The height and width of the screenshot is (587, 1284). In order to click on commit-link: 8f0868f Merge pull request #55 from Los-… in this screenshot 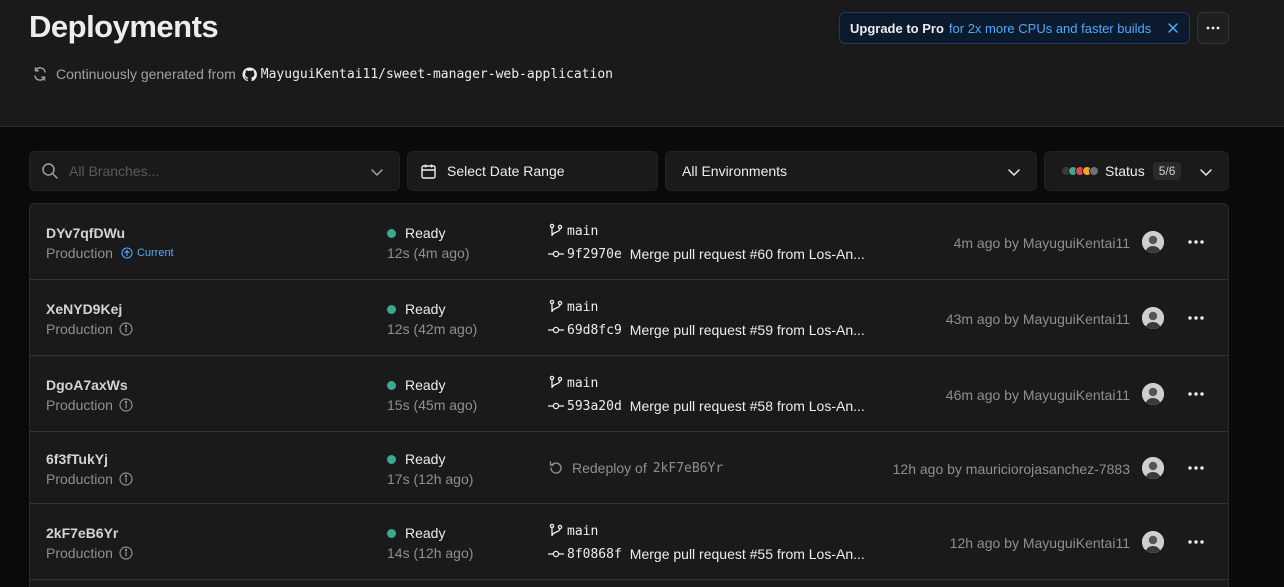, I will do `click(706, 554)`.